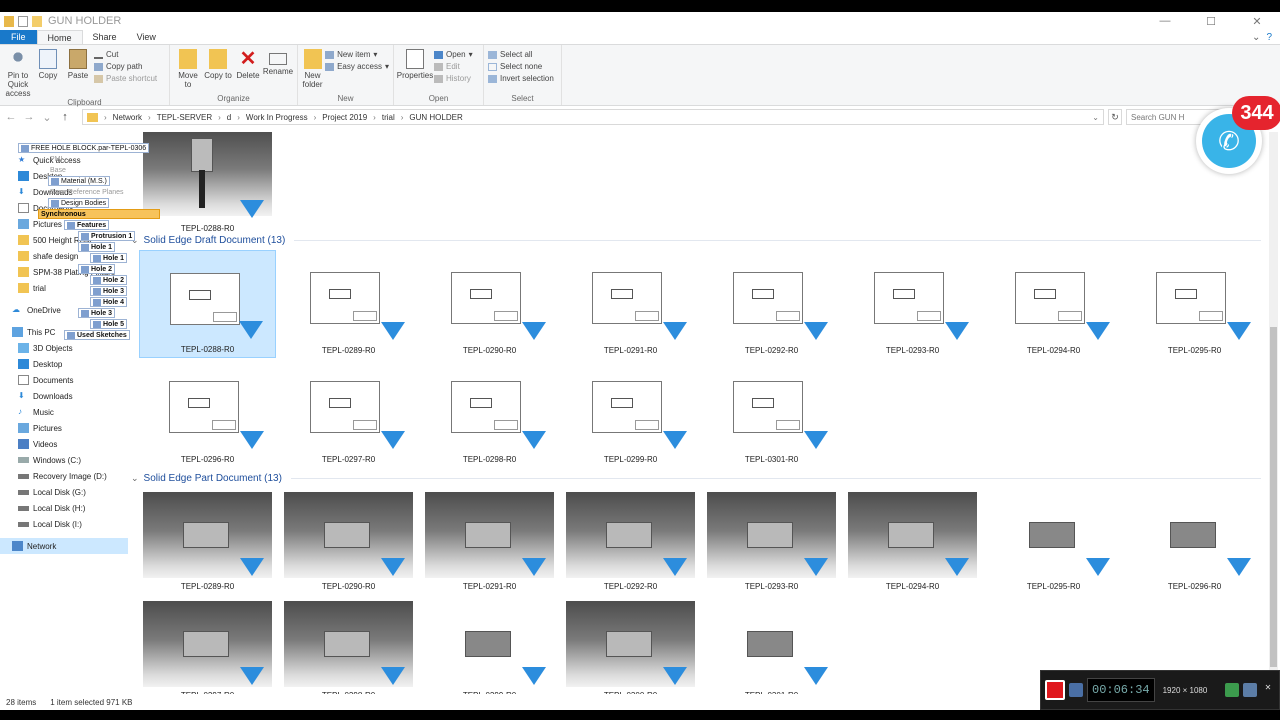  I want to click on nav-pc-desktop: Desktop, so click(64, 364).